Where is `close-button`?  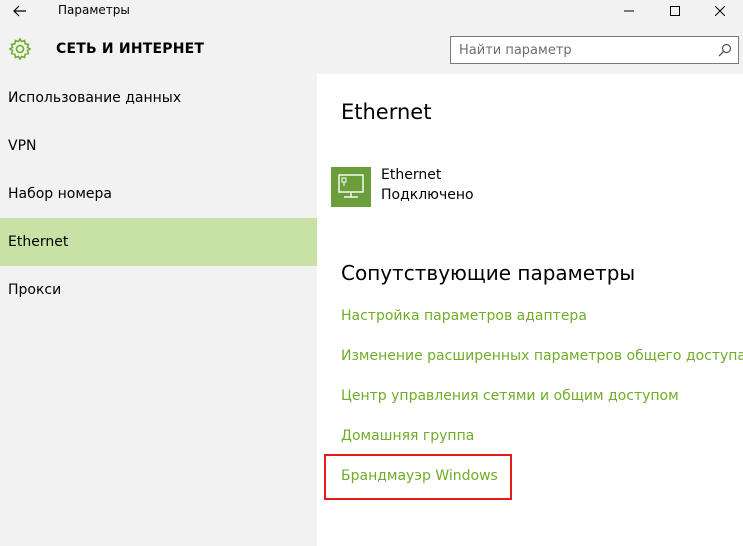
close-button is located at coordinates (720, 11).